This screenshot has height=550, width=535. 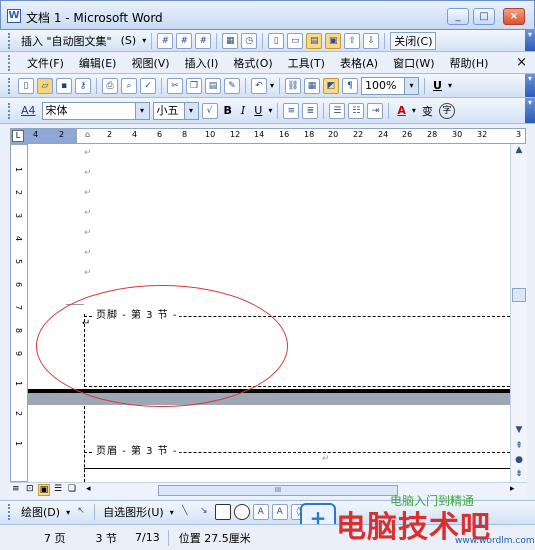 What do you see at coordinates (172, 512) in the screenshot?
I see `autoshapes-dropdown-icon: ▾` at bounding box center [172, 512].